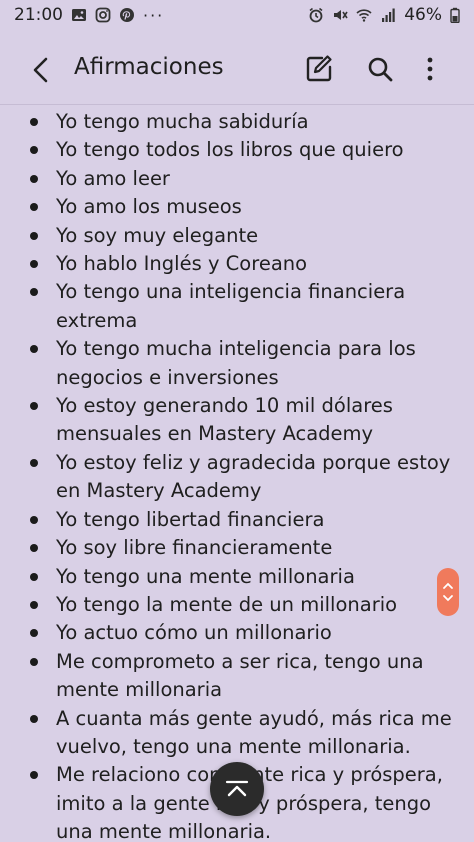 The image size is (474, 842). What do you see at coordinates (237, 150) in the screenshot?
I see `list-item: Yo tengo todos los libros que quiero` at bounding box center [237, 150].